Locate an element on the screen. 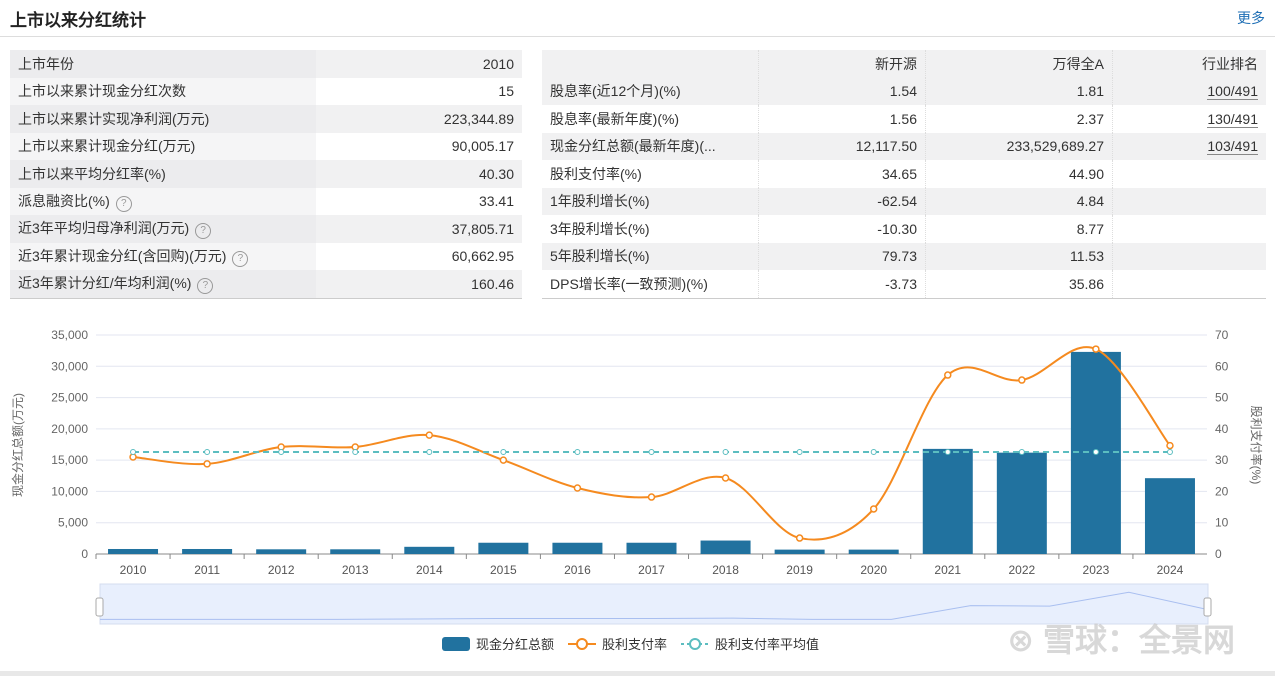 The height and width of the screenshot is (676, 1275). table-cell: 100/491 is located at coordinates (1189, 91).